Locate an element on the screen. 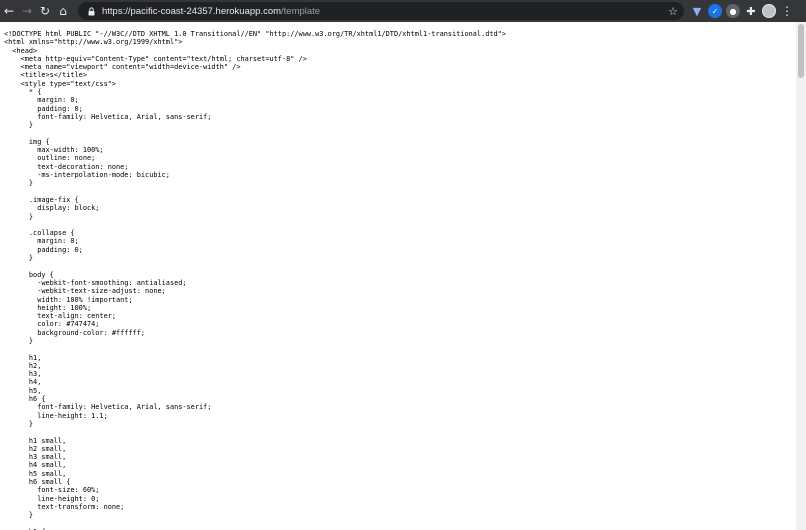 The height and width of the screenshot is (530, 806). source-line: text-transform: none; is located at coordinates (64, 506).